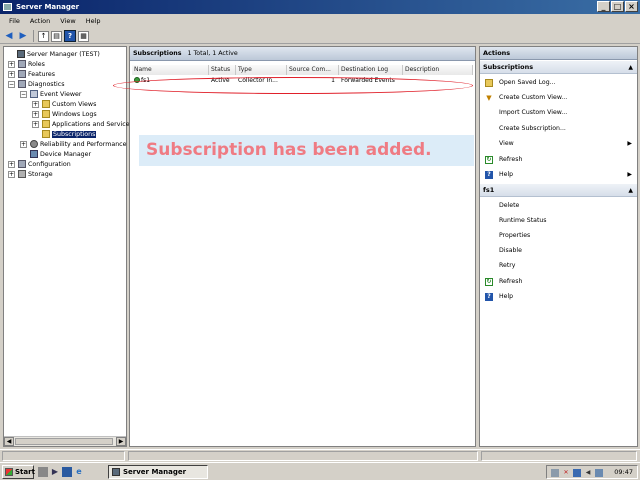  What do you see at coordinates (371, 70) in the screenshot?
I see `column-destination-log: Destination Log` at bounding box center [371, 70].